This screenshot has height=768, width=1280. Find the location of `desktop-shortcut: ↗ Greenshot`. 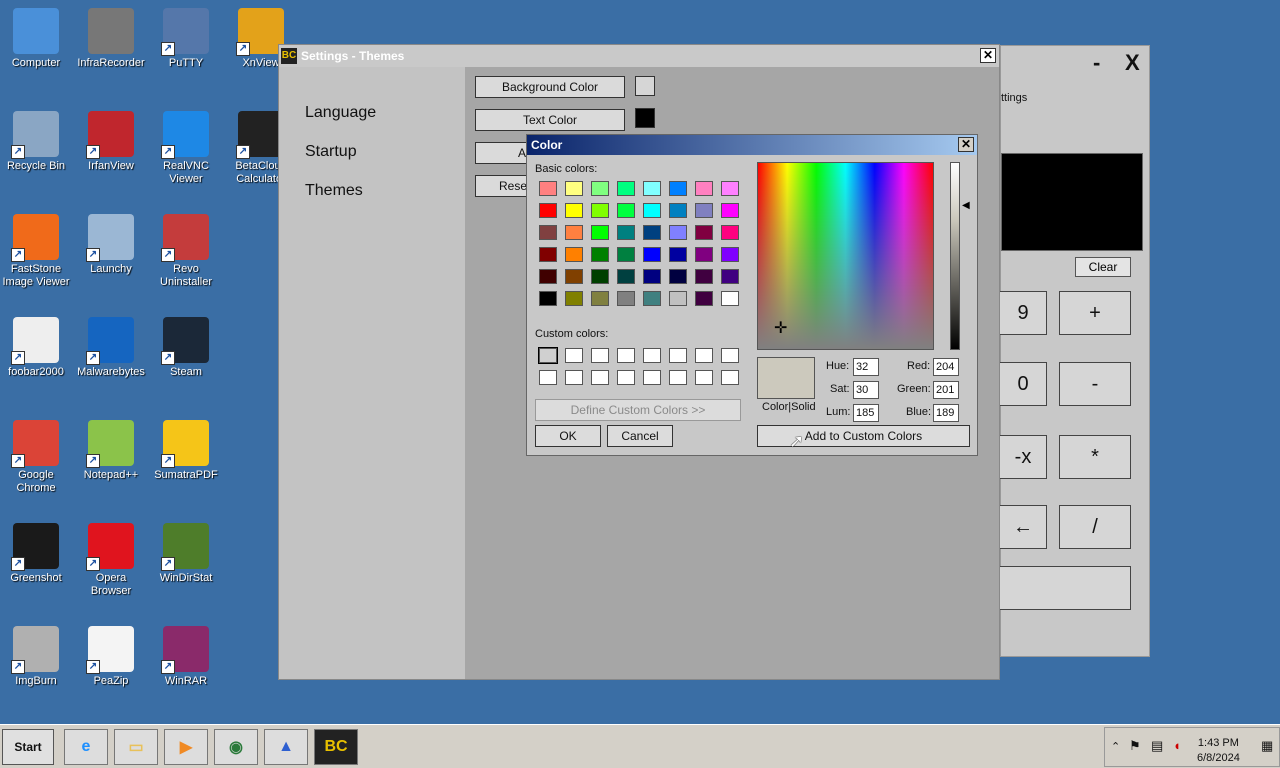

desktop-shortcut: ↗ Greenshot is located at coordinates (36, 554).